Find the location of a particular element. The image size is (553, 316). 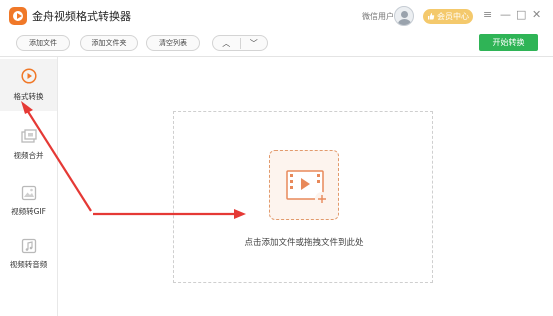

reorder-buttons: ︿ ﹀ is located at coordinates (240, 43).